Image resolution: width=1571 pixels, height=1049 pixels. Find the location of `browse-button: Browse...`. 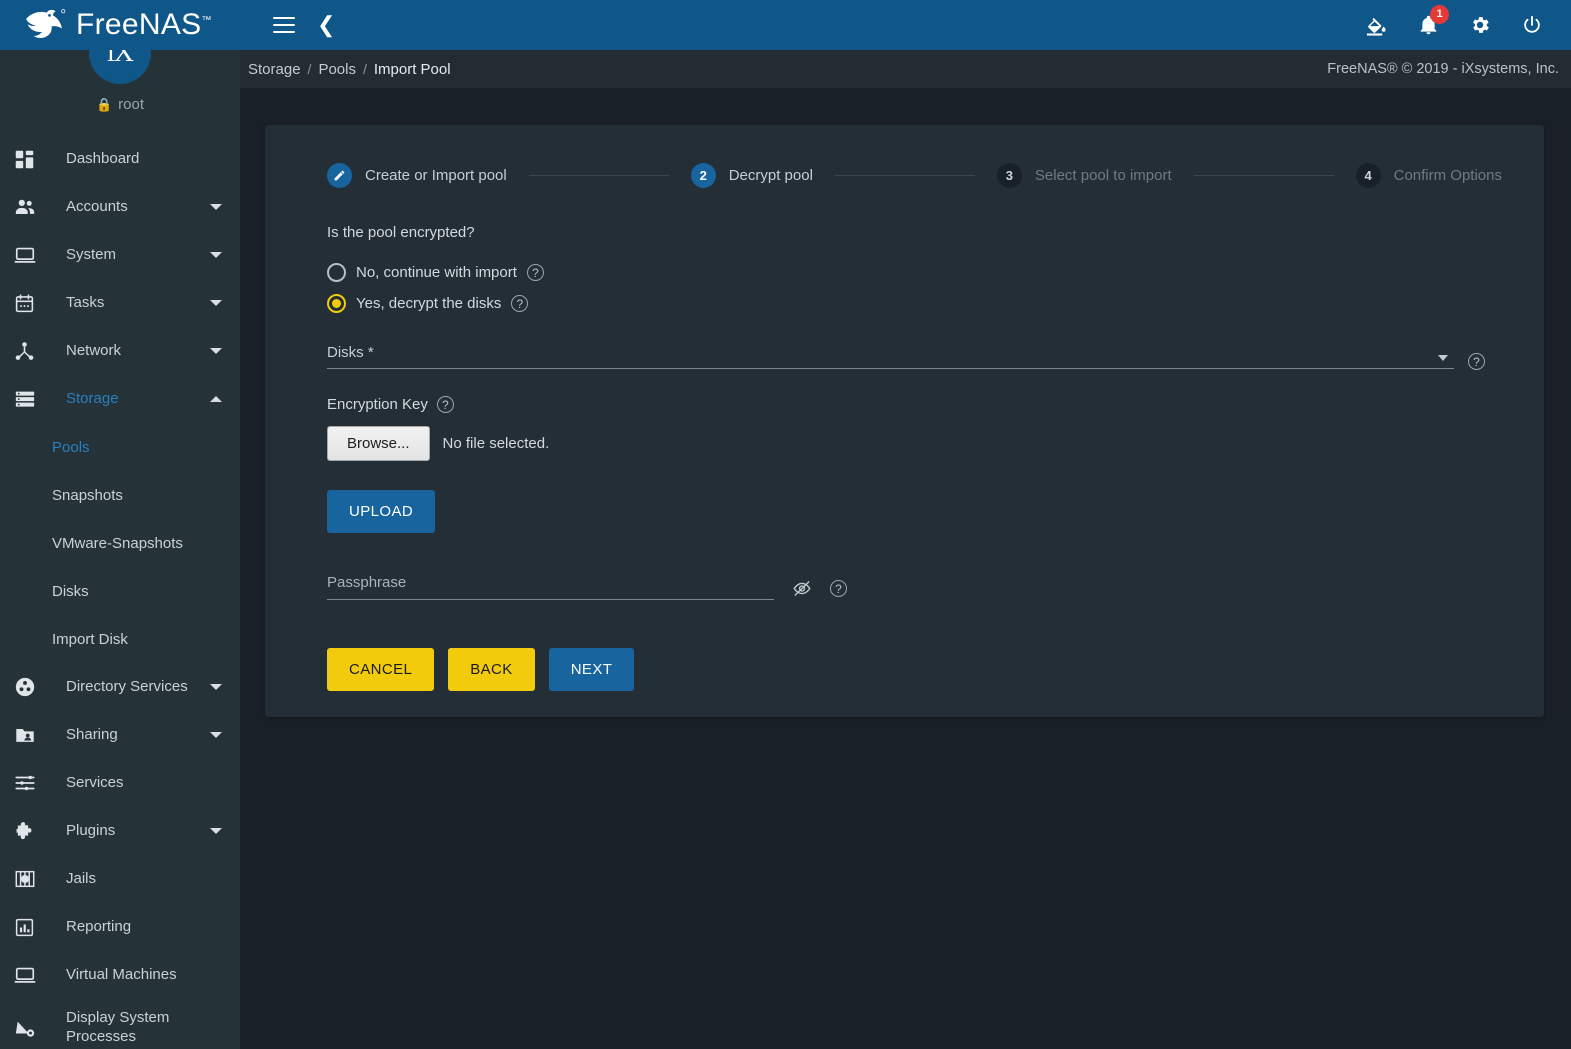

browse-button: Browse... is located at coordinates (378, 443).